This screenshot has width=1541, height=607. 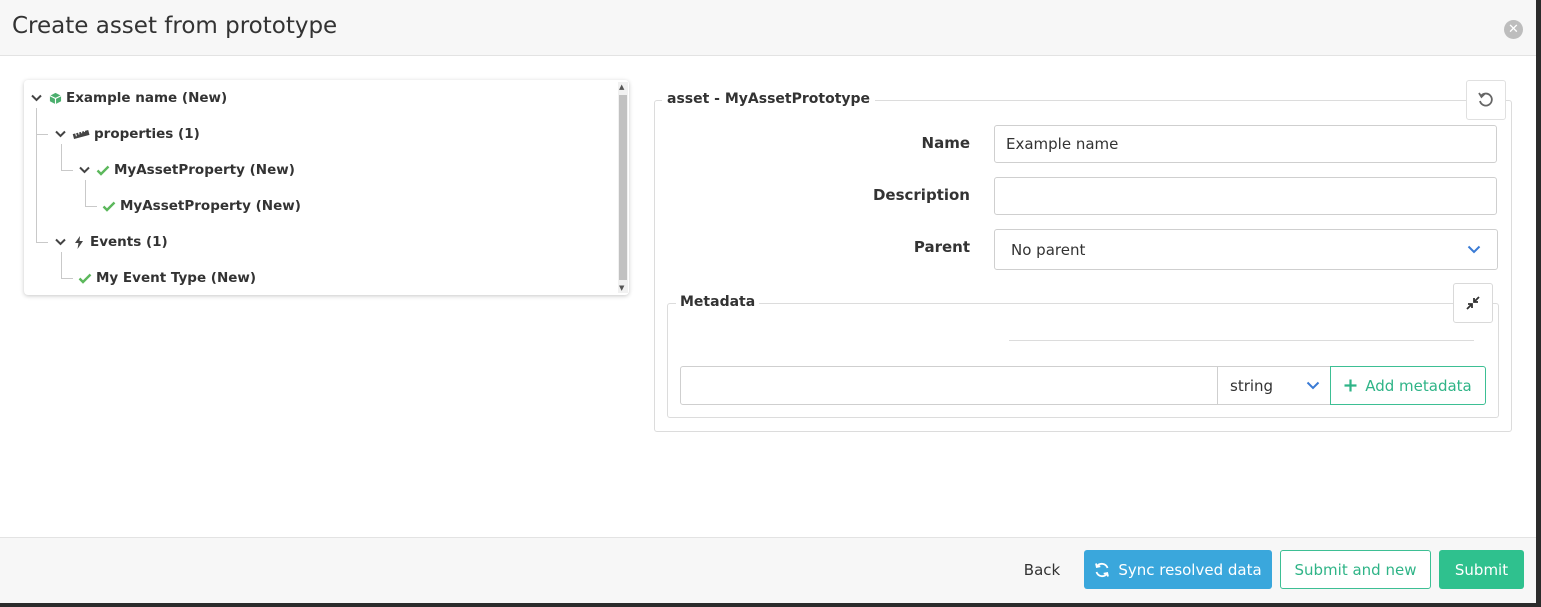 What do you see at coordinates (1190, 569) in the screenshot?
I see `sync-label: Sync resolved data` at bounding box center [1190, 569].